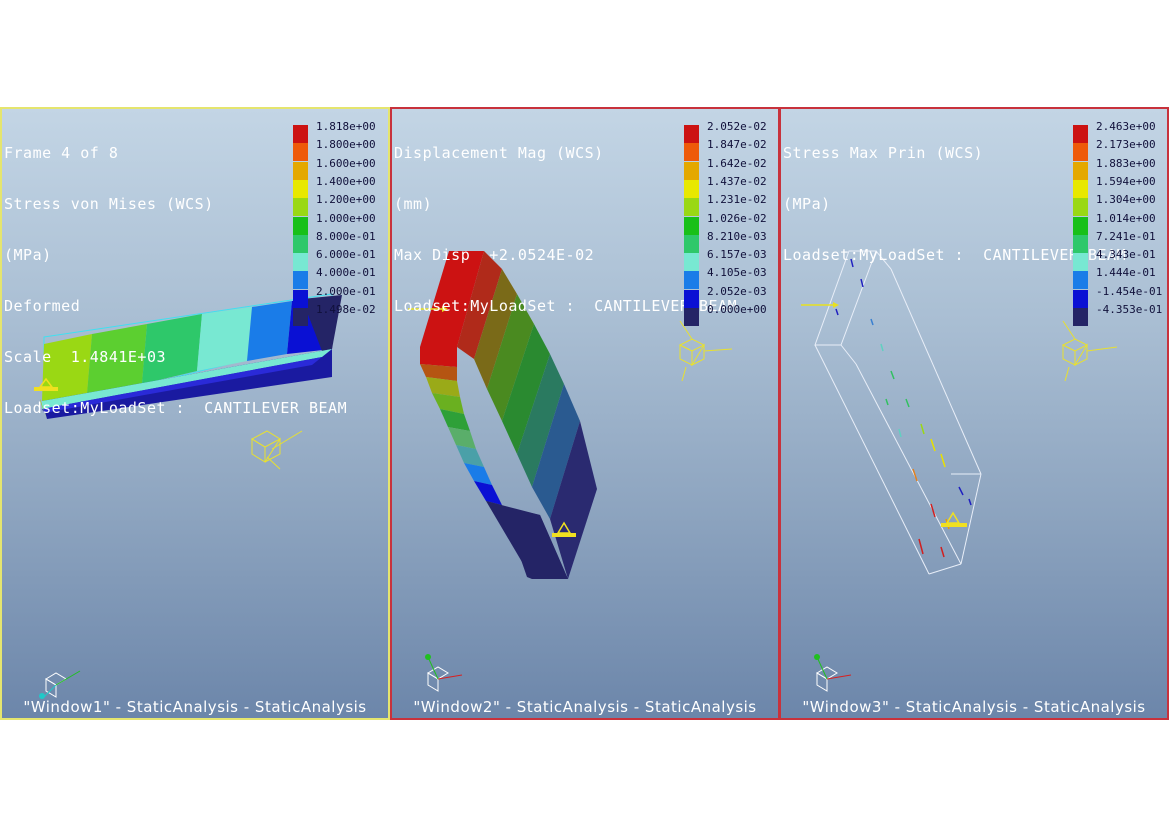  Describe the element at coordinates (346, 163) in the screenshot. I see `legend-label: 1.600e+00` at that location.